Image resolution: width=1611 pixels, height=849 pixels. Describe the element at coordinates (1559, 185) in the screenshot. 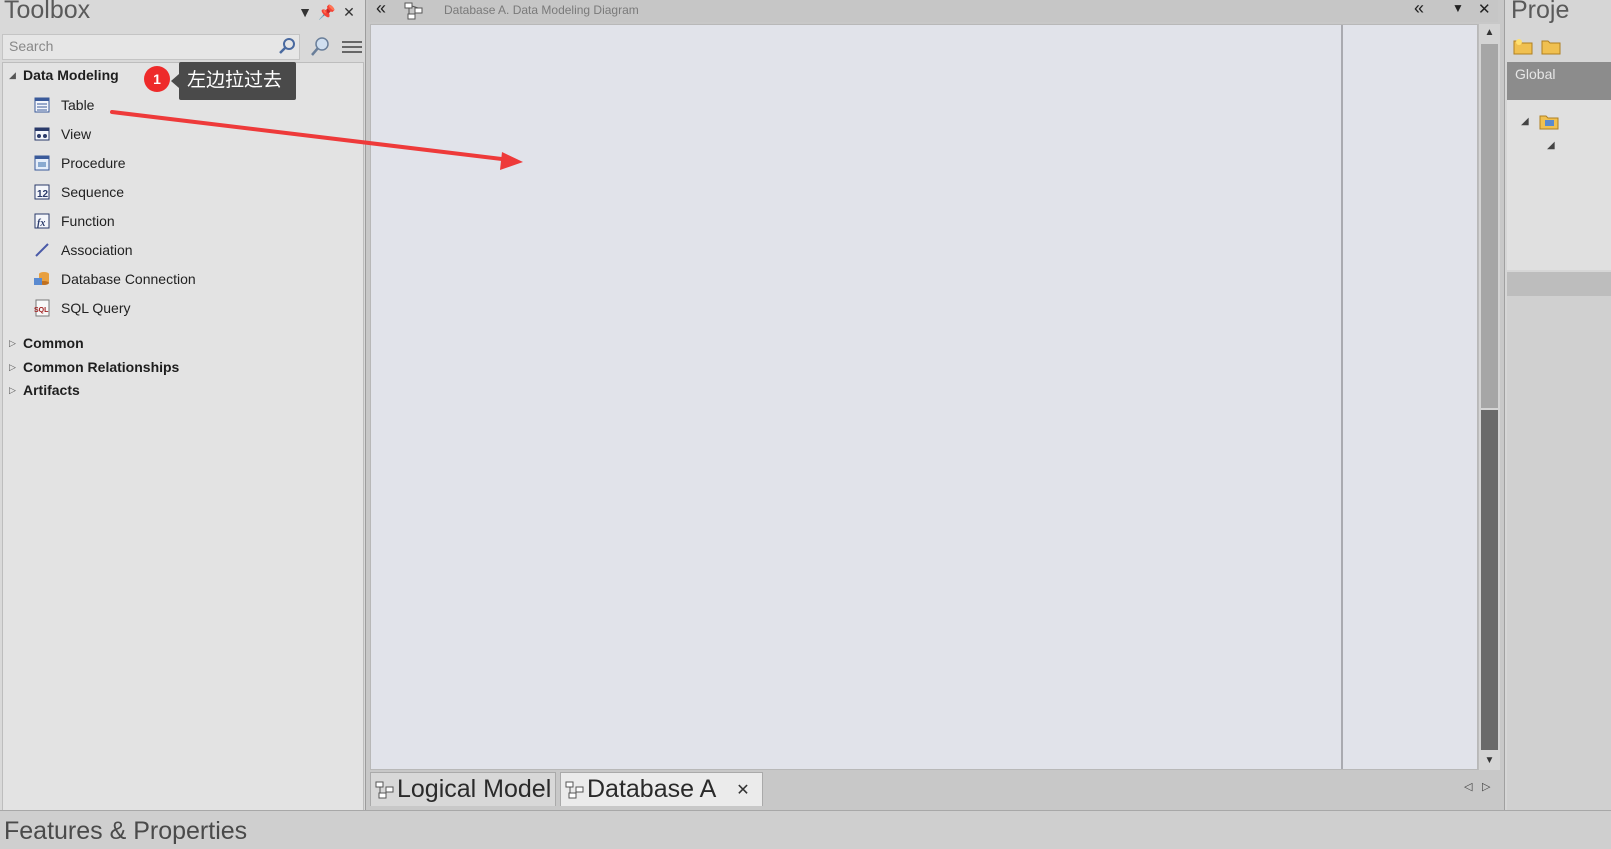

I see `project-tree: ◢ ◢` at that location.